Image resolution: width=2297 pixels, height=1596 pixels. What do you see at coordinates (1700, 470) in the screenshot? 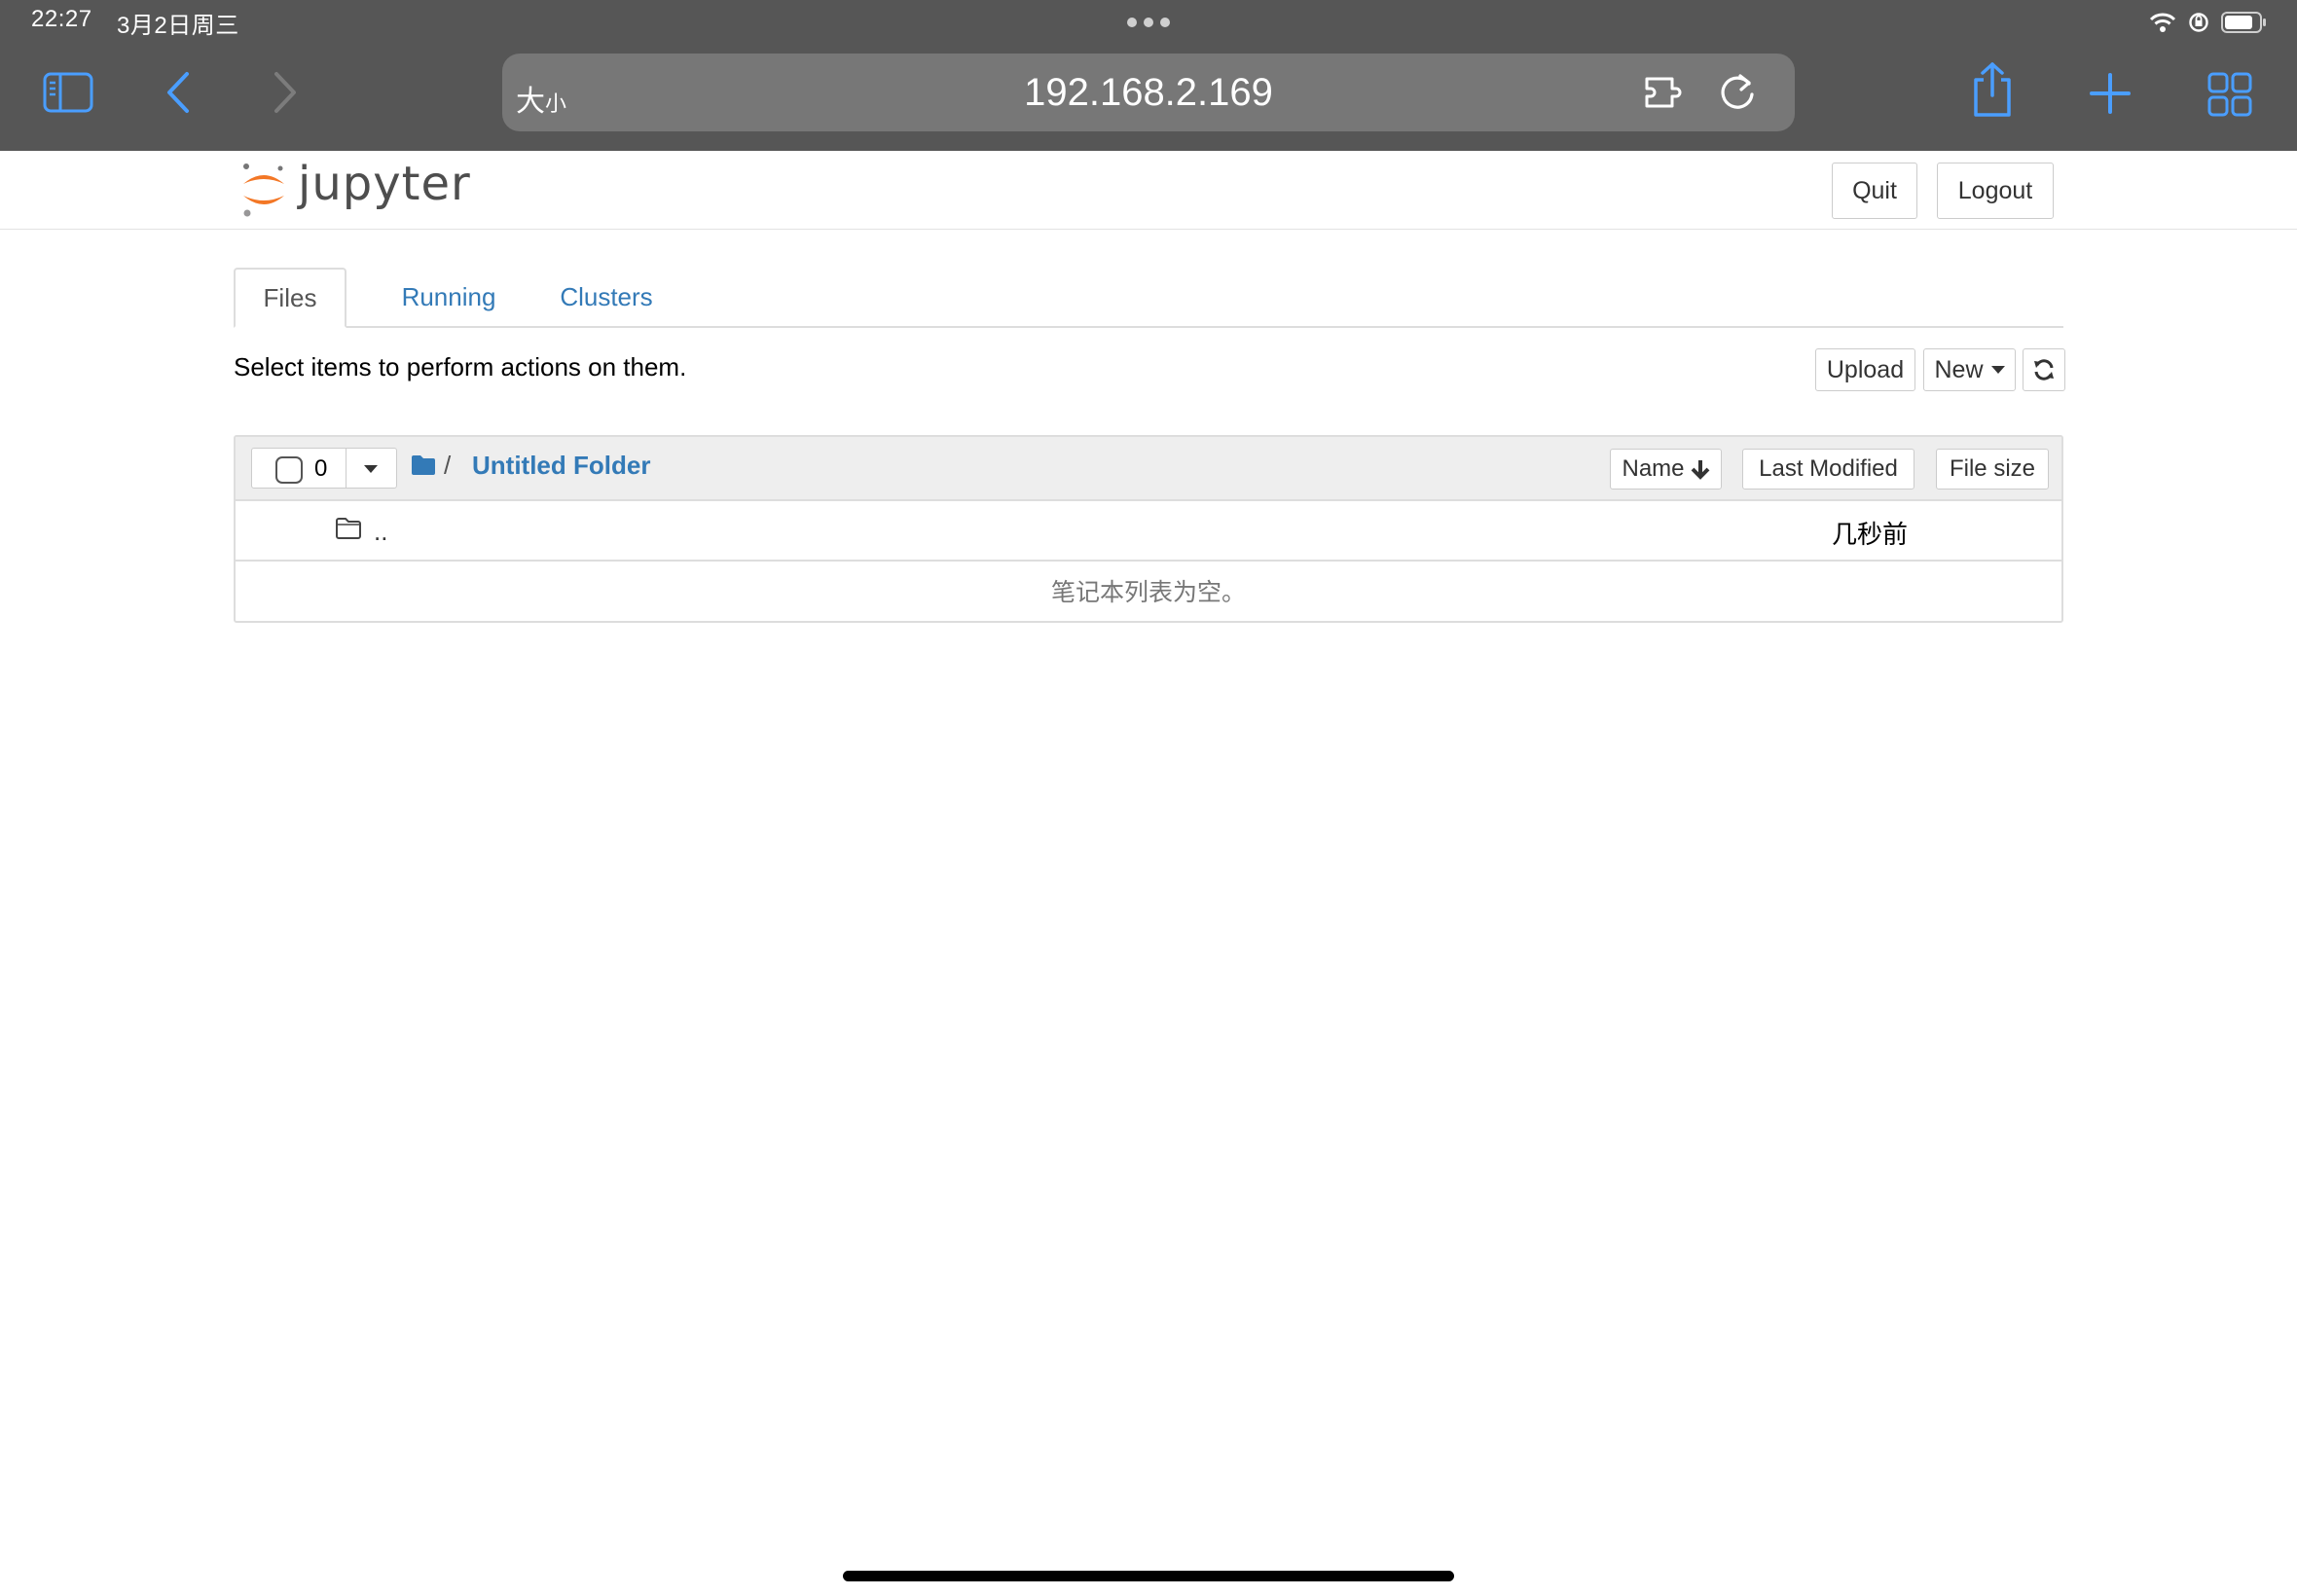
I see `arrow-down-icon` at bounding box center [1700, 470].